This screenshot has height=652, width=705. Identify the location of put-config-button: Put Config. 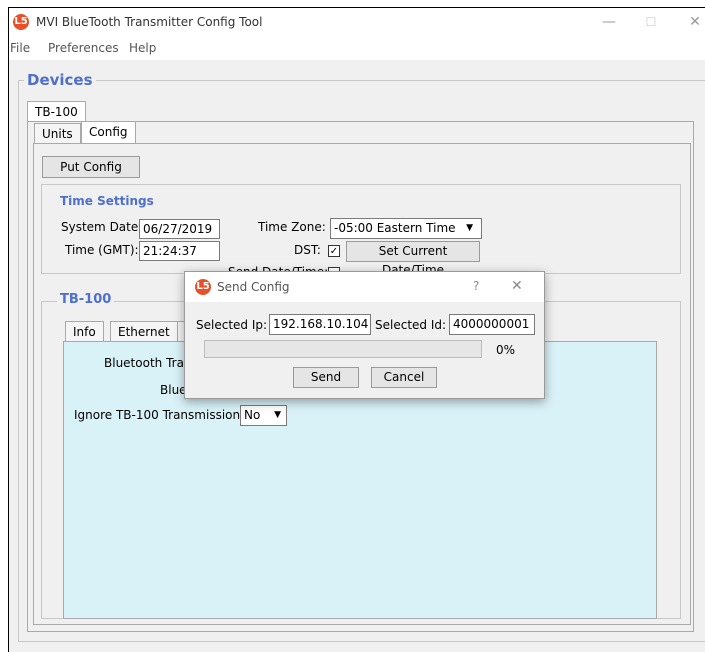
(91, 167).